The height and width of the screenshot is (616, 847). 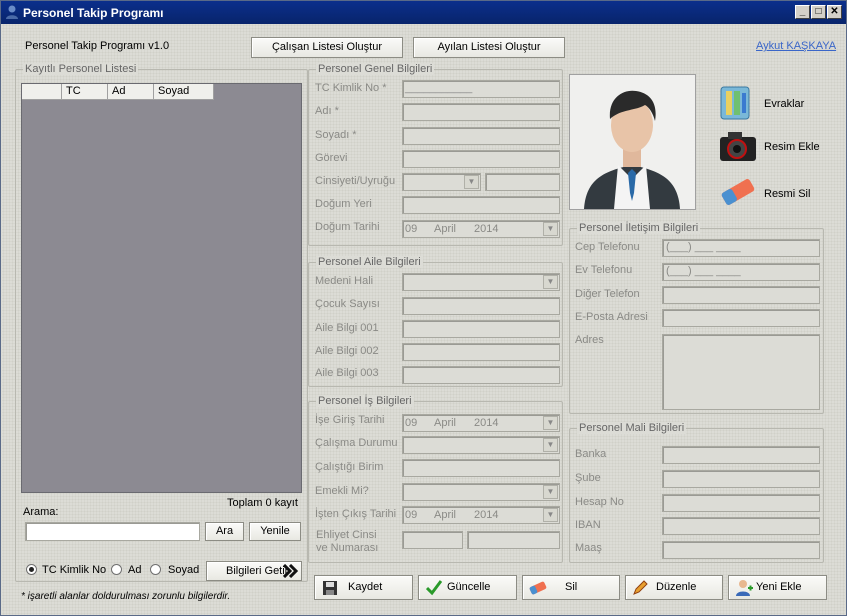 I want to click on evraklar-icon, so click(x=736, y=102).